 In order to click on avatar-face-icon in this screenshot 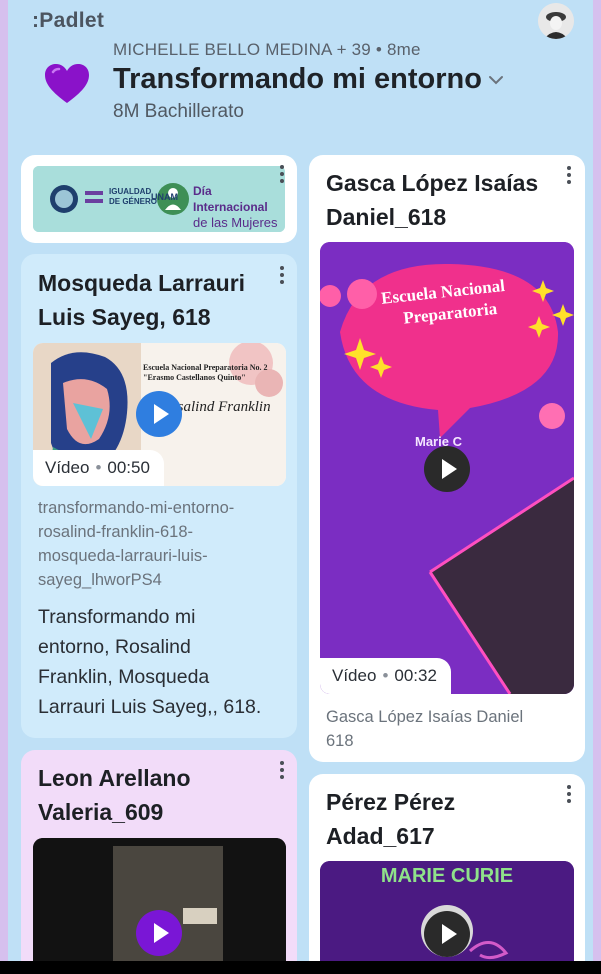, I will do `click(556, 21)`.